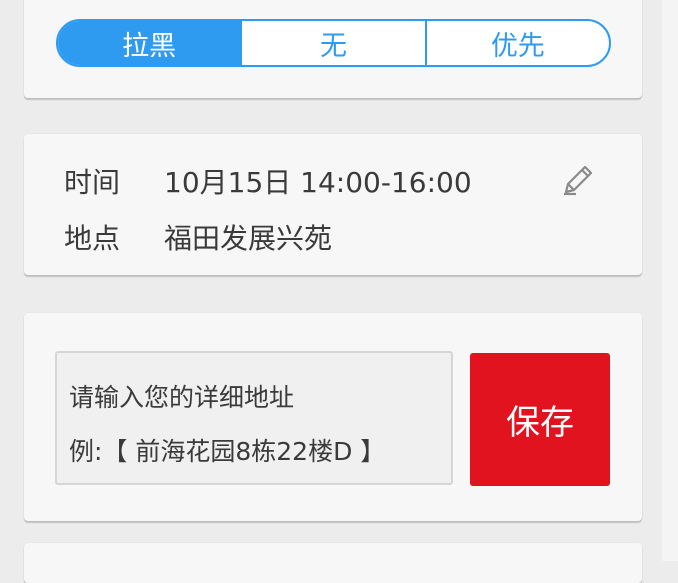  What do you see at coordinates (149, 43) in the screenshot?
I see `segment-blacklist: 拉黑` at bounding box center [149, 43].